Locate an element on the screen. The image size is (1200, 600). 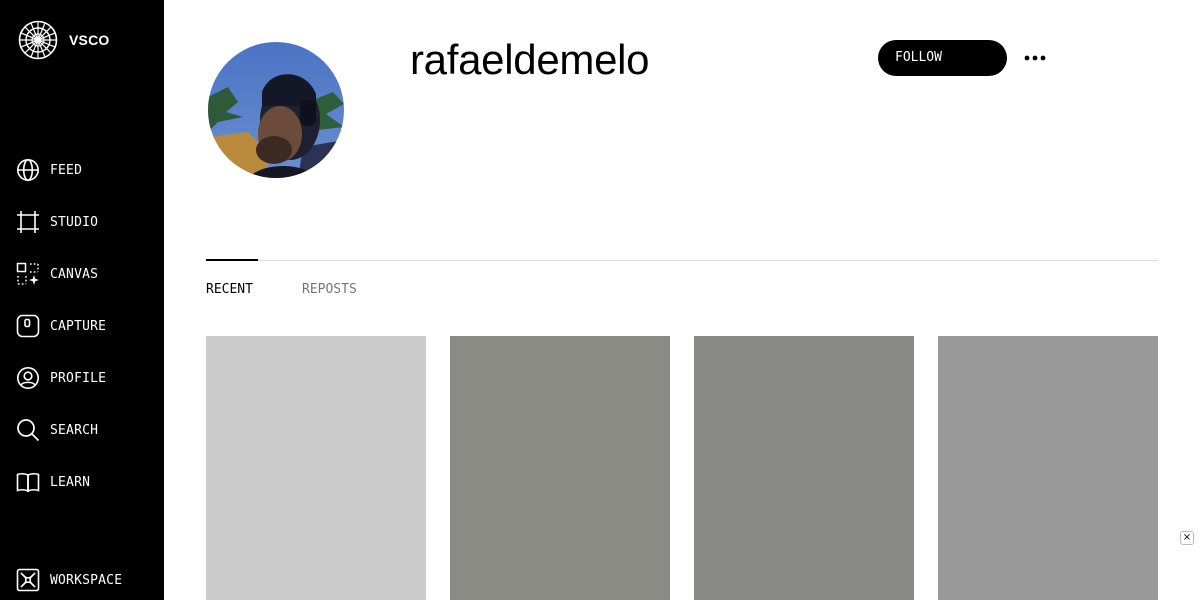
search-icon is located at coordinates (28, 430).